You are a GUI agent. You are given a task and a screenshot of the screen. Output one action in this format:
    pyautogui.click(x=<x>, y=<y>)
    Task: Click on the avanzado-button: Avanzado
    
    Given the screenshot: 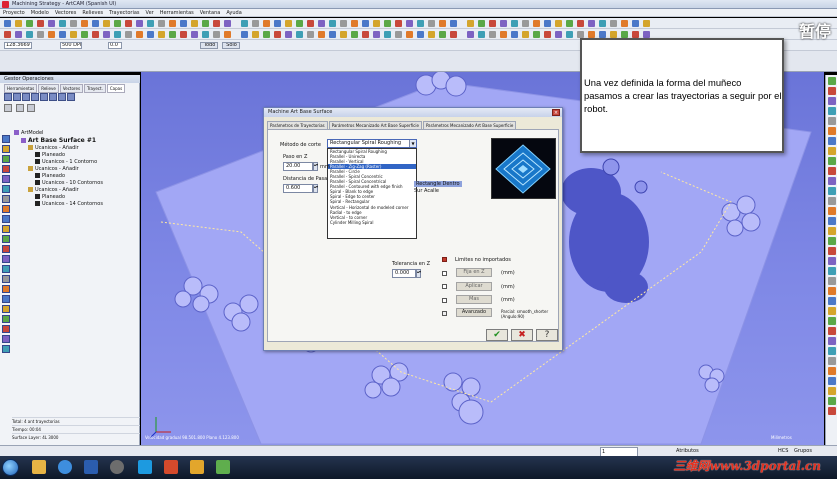 What is the action you would take?
    pyautogui.click(x=474, y=312)
    